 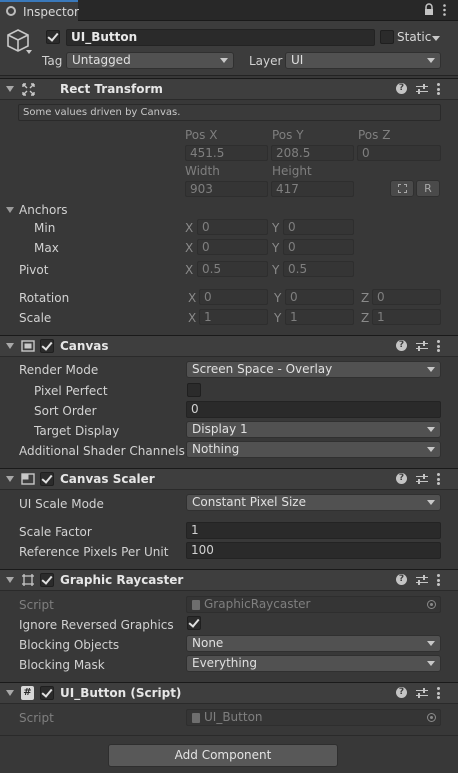 I want to click on raycaster-script-field: GraphicRaycaster, so click(x=313, y=604).